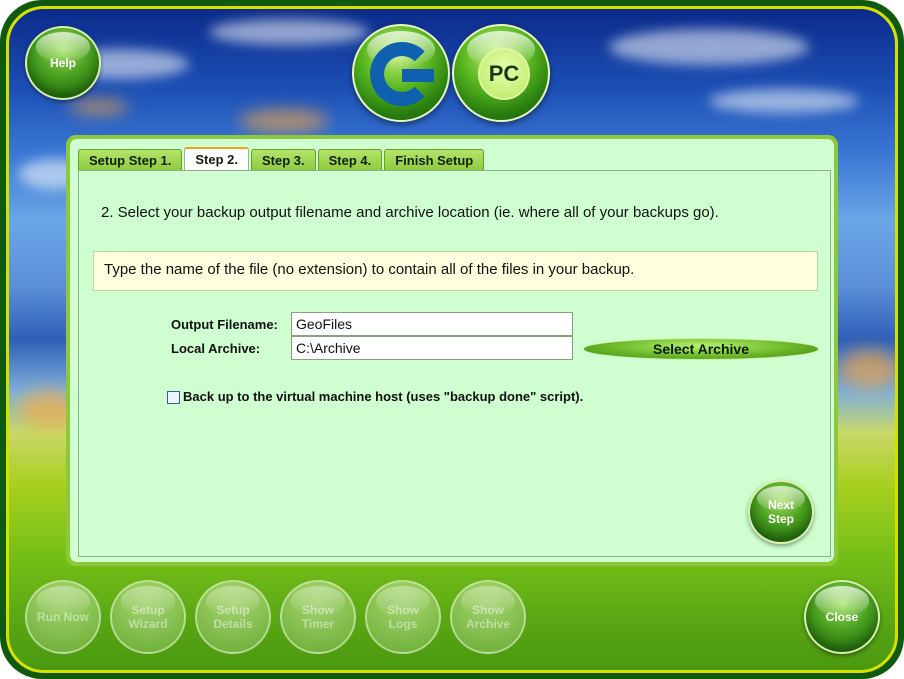  I want to click on tab-step-3: Step 3., so click(283, 160).